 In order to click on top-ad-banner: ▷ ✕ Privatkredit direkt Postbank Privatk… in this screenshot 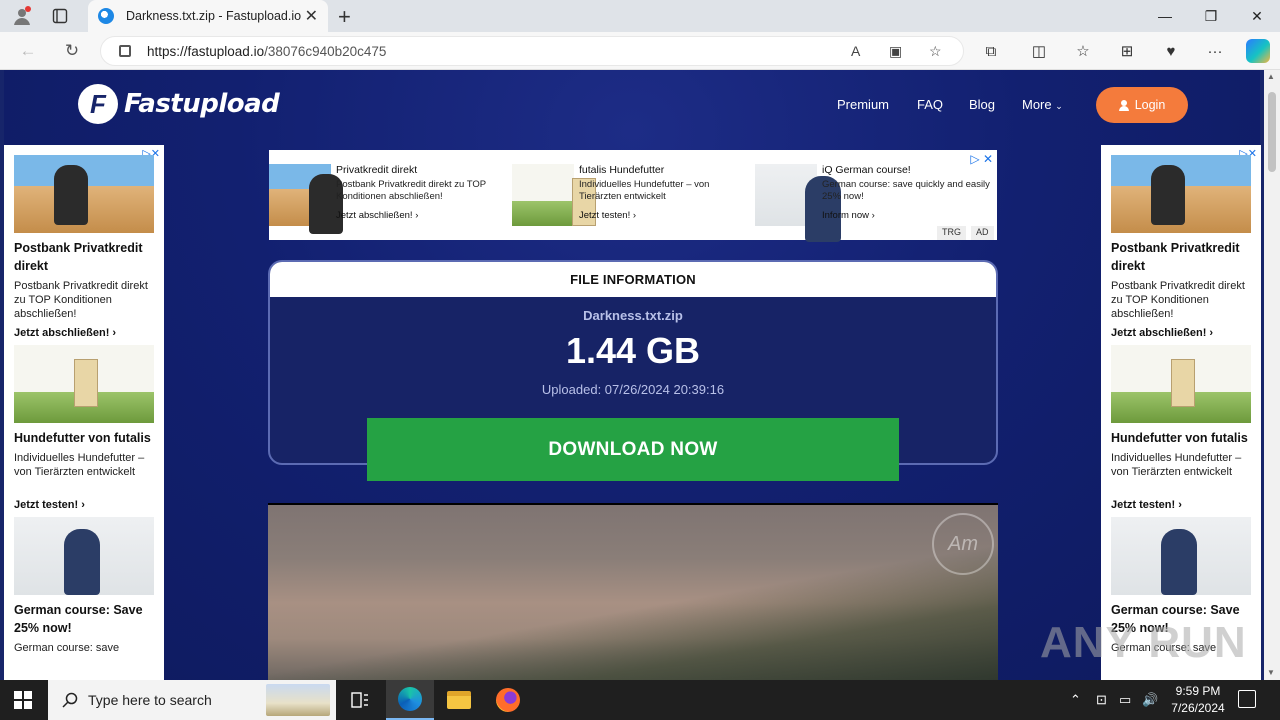, I will do `click(633, 196)`.